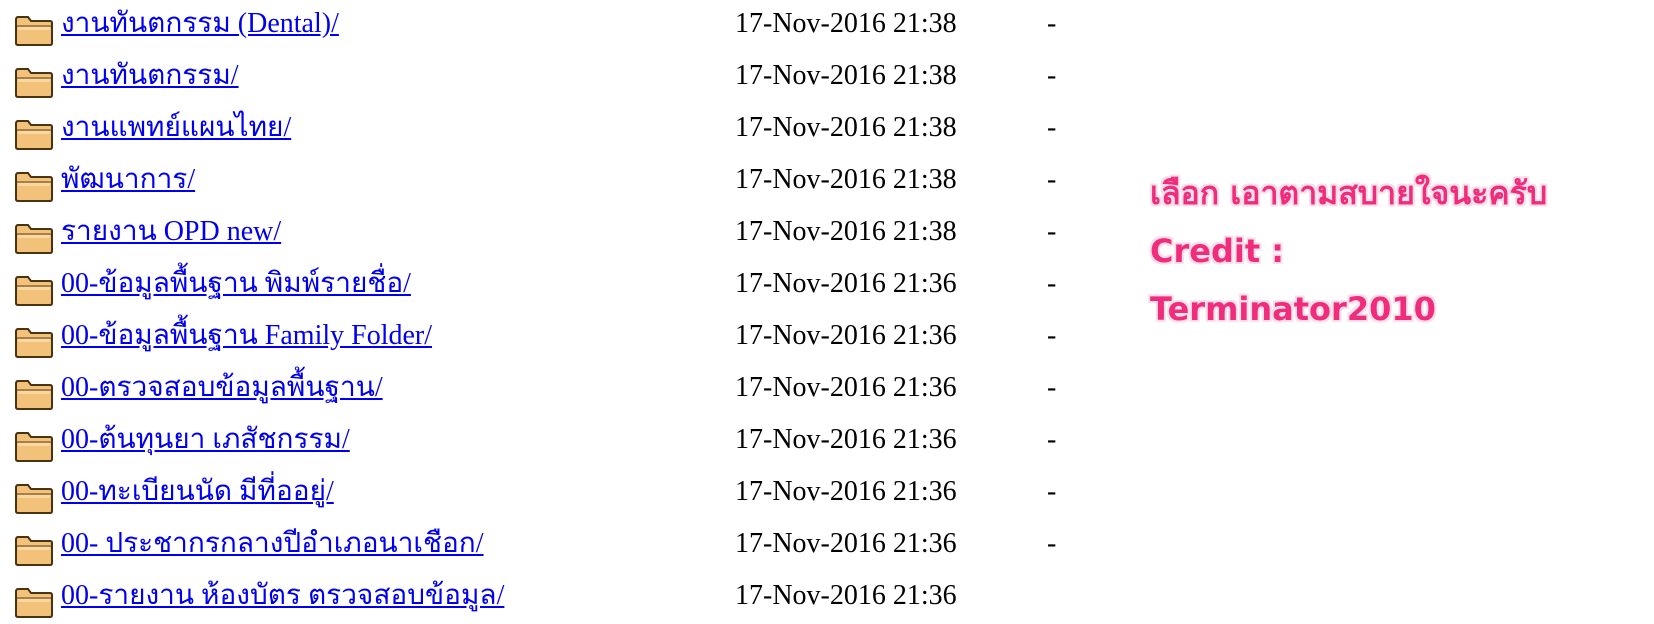  What do you see at coordinates (200, 24) in the screenshot?
I see `folder-link: งานทันตกรรม (Dental)/` at bounding box center [200, 24].